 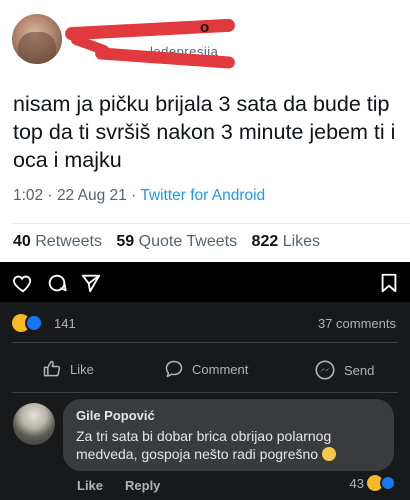 I want to click on comments-count: 37 comments, so click(x=357, y=323).